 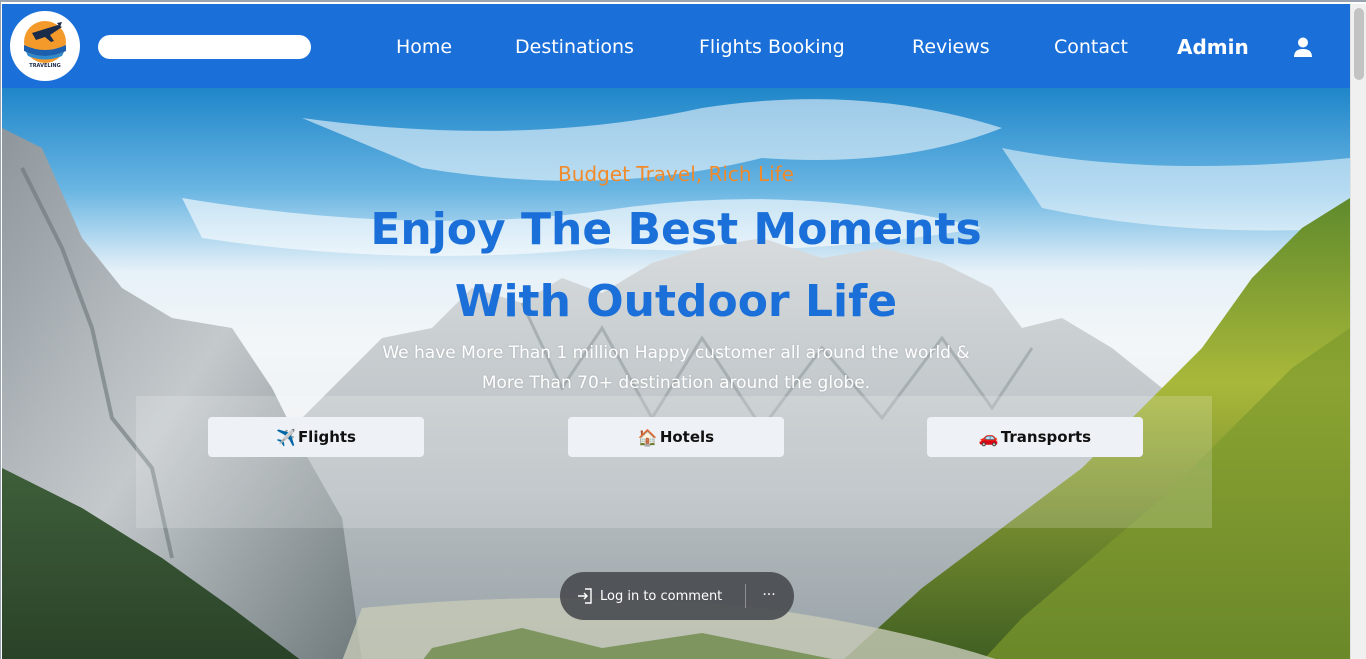 I want to click on user-icon, so click(x=1303, y=47).